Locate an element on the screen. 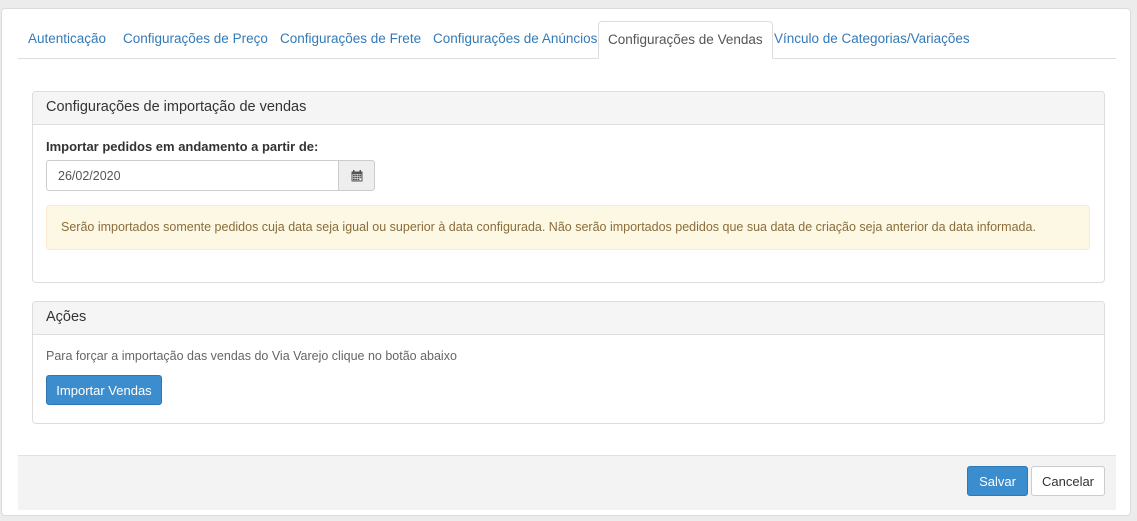 The image size is (1137, 521). save-button: Salvar is located at coordinates (997, 481).